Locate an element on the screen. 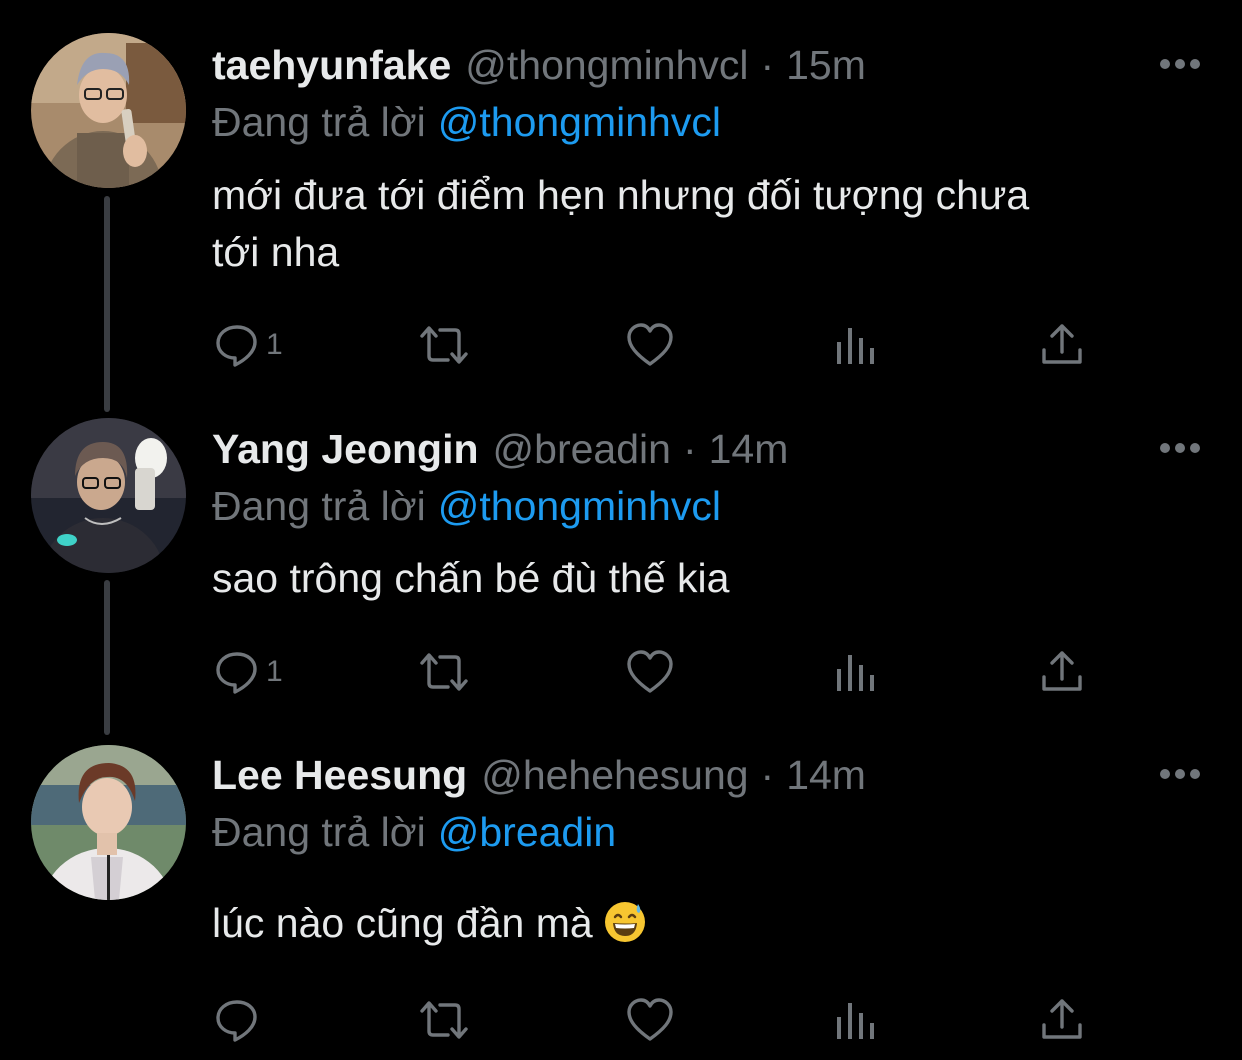 The width and height of the screenshot is (1242, 1060). display-name: taehyunfake is located at coordinates (331, 65).